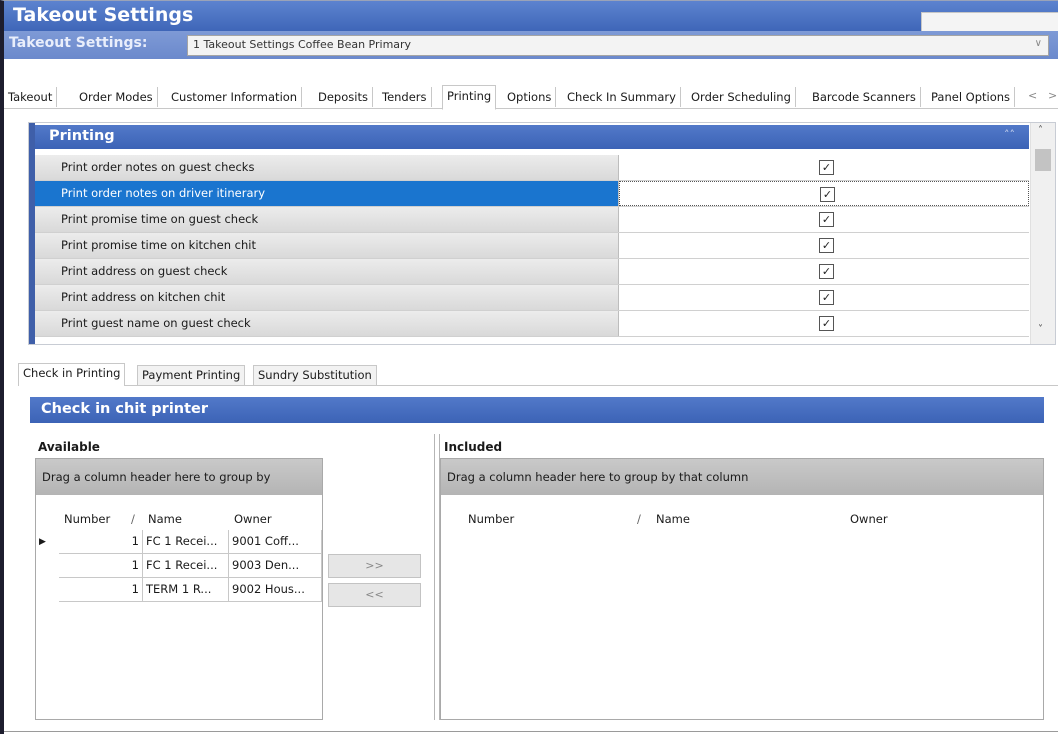 The image size is (1058, 734). What do you see at coordinates (405, 97) in the screenshot?
I see `tab-tenders: Tenders` at bounding box center [405, 97].